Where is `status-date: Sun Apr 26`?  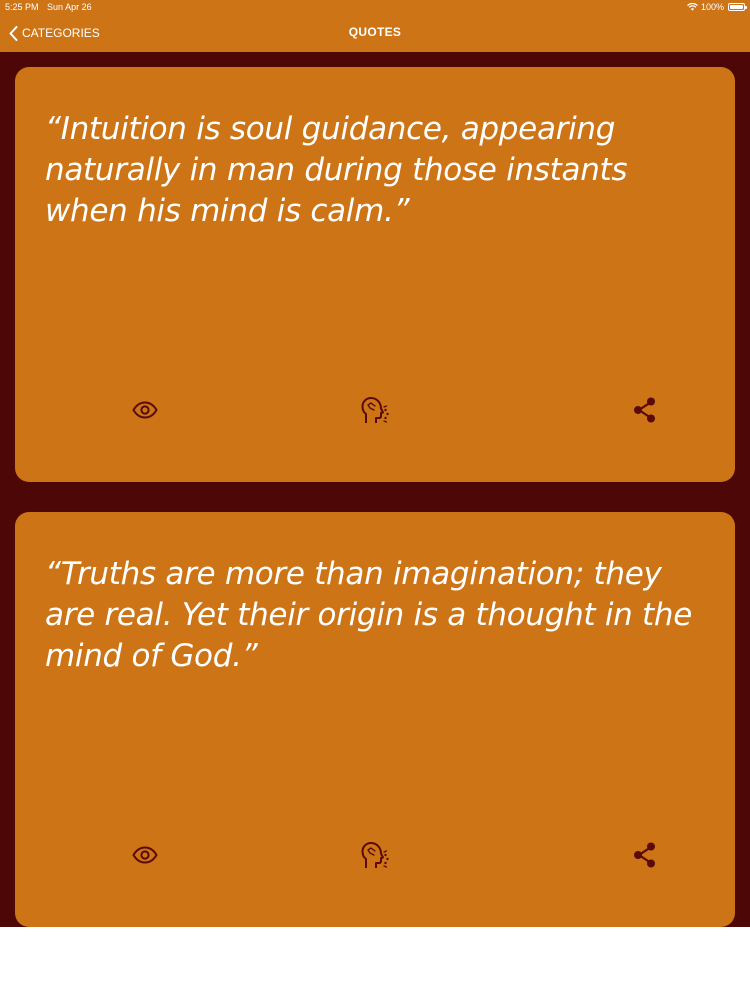
status-date: Sun Apr 26 is located at coordinates (69, 7).